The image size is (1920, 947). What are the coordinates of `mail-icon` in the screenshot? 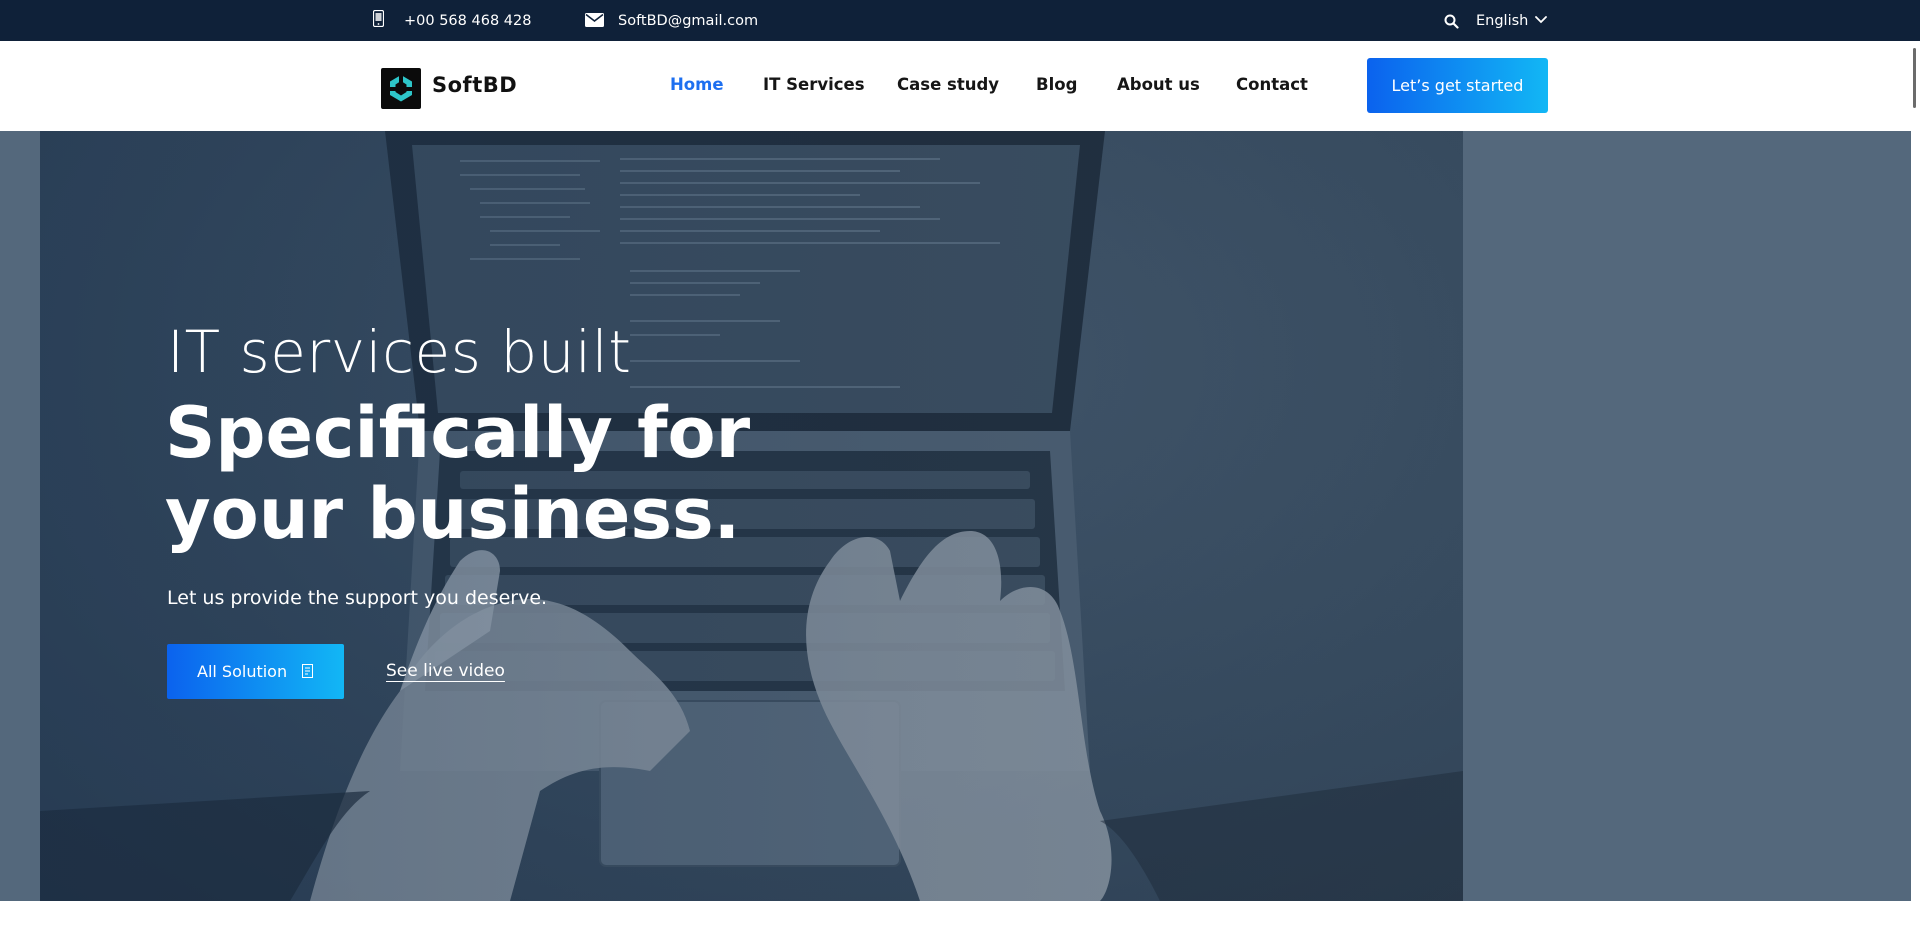 It's located at (594, 20).